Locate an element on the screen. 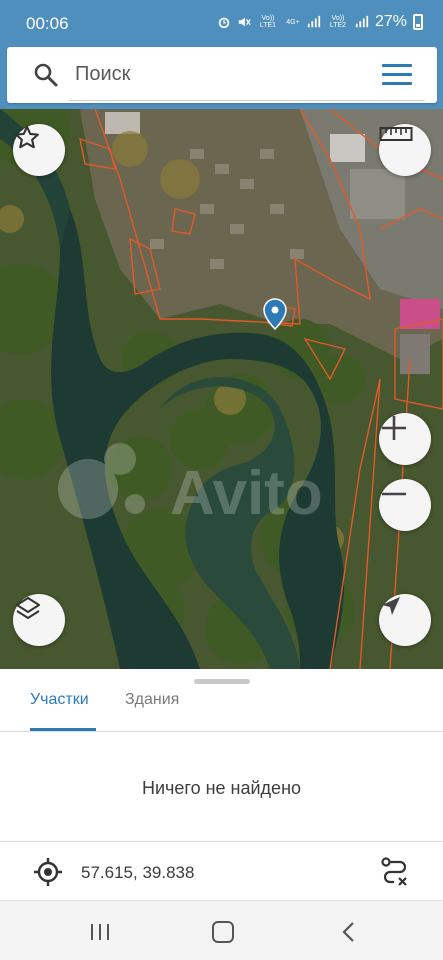 This screenshot has width=443, height=960. tab-buildings: Здания is located at coordinates (152, 700).